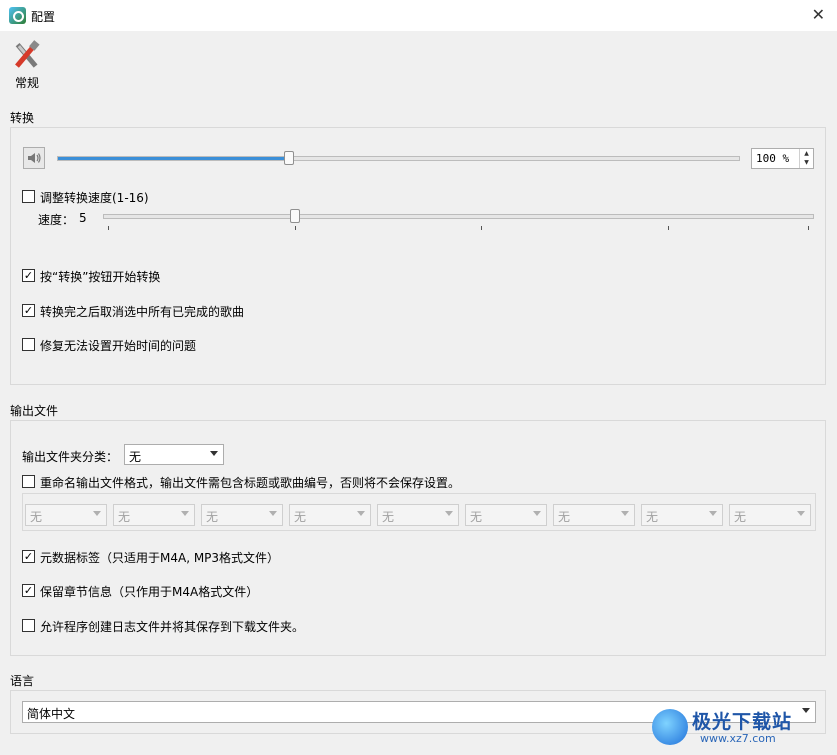 The height and width of the screenshot is (755, 837). Describe the element at coordinates (418, 15) in the screenshot. I see `title-bar: 配置 ✕` at that location.